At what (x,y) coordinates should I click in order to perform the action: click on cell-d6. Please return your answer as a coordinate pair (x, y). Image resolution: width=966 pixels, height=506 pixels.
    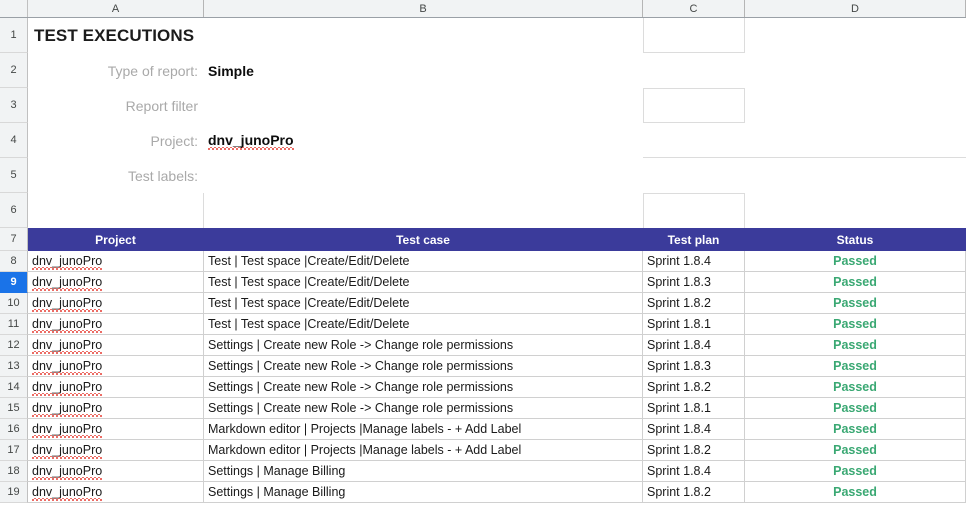
    Looking at the image, I should click on (855, 210).